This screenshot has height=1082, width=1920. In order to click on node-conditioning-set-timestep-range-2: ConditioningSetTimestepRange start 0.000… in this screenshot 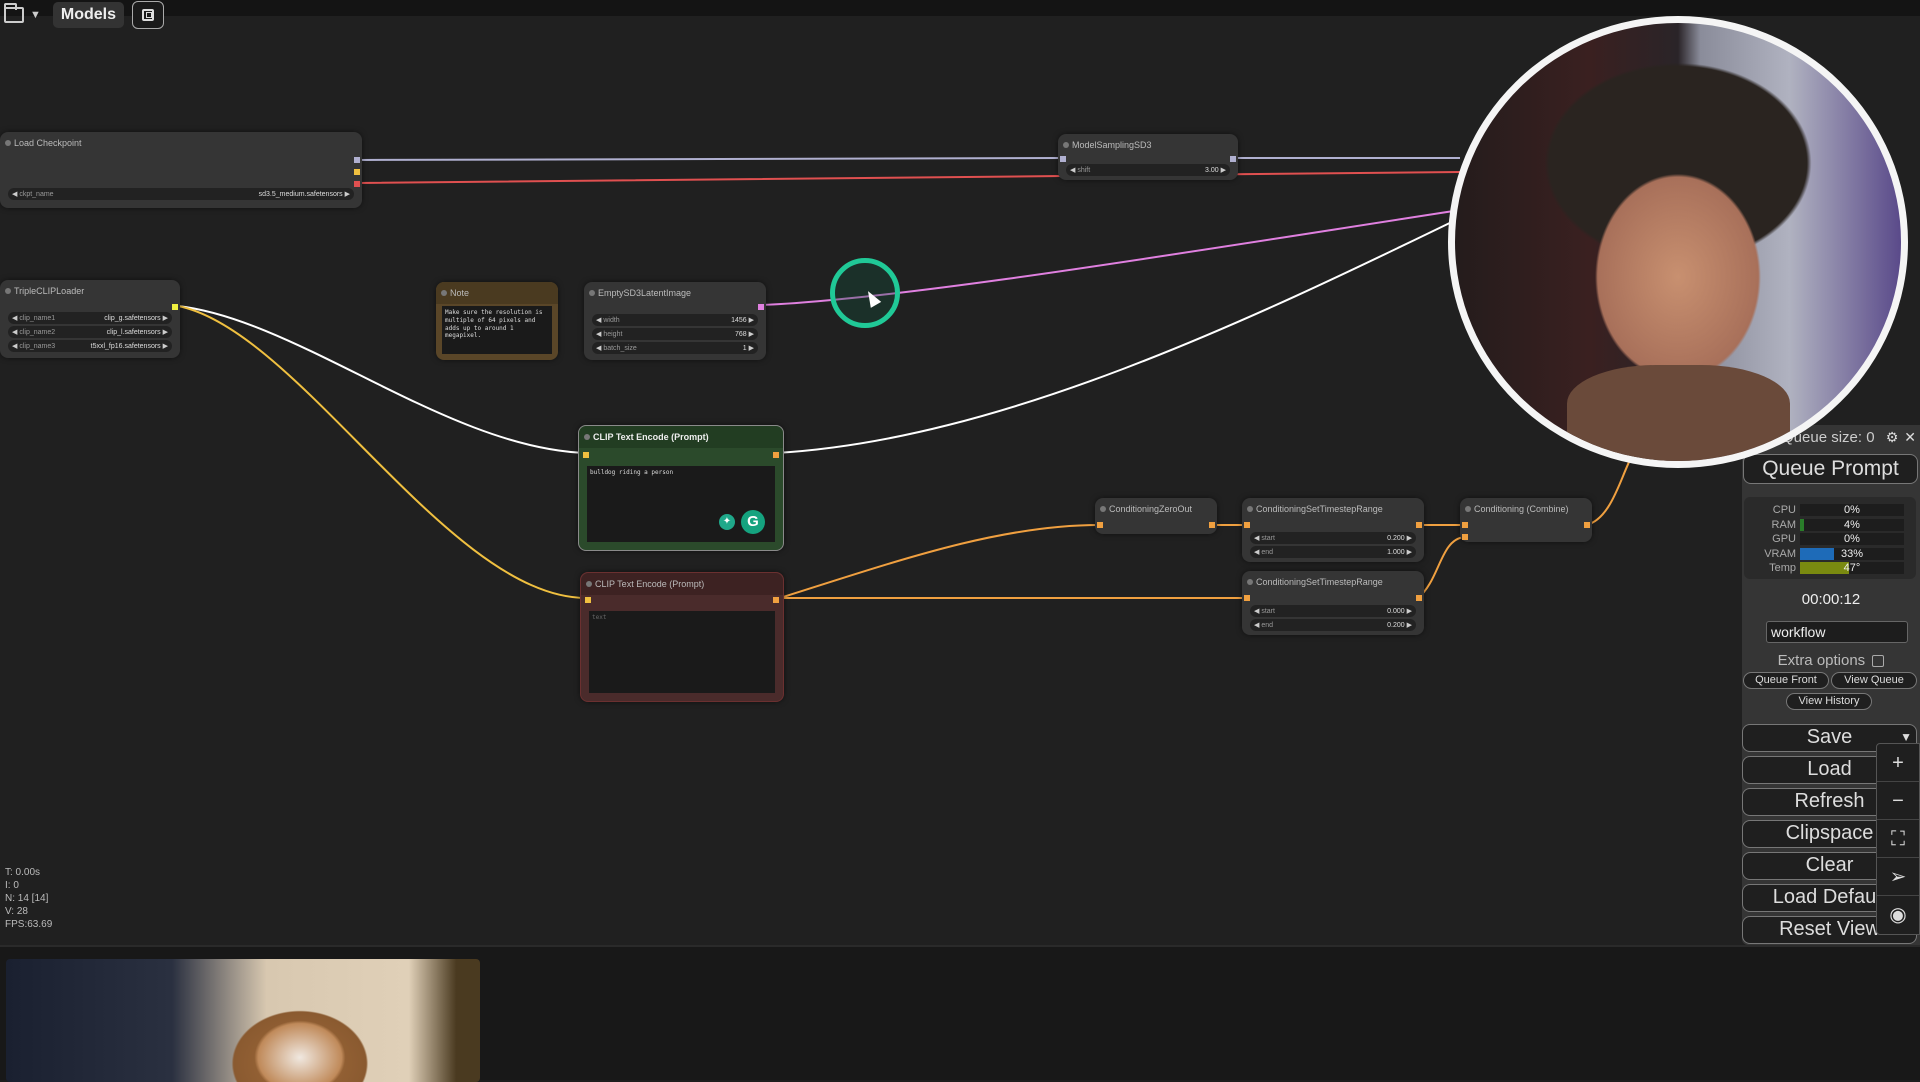, I will do `click(1333, 603)`.